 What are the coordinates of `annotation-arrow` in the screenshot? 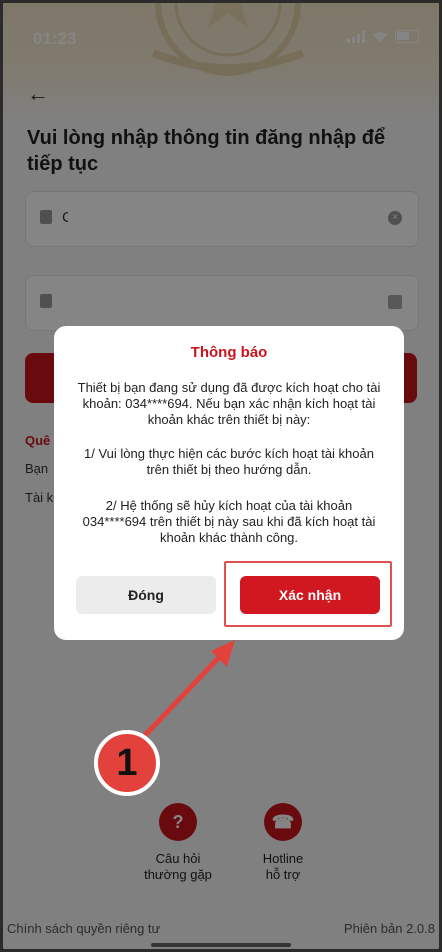 It's located at (182, 695).